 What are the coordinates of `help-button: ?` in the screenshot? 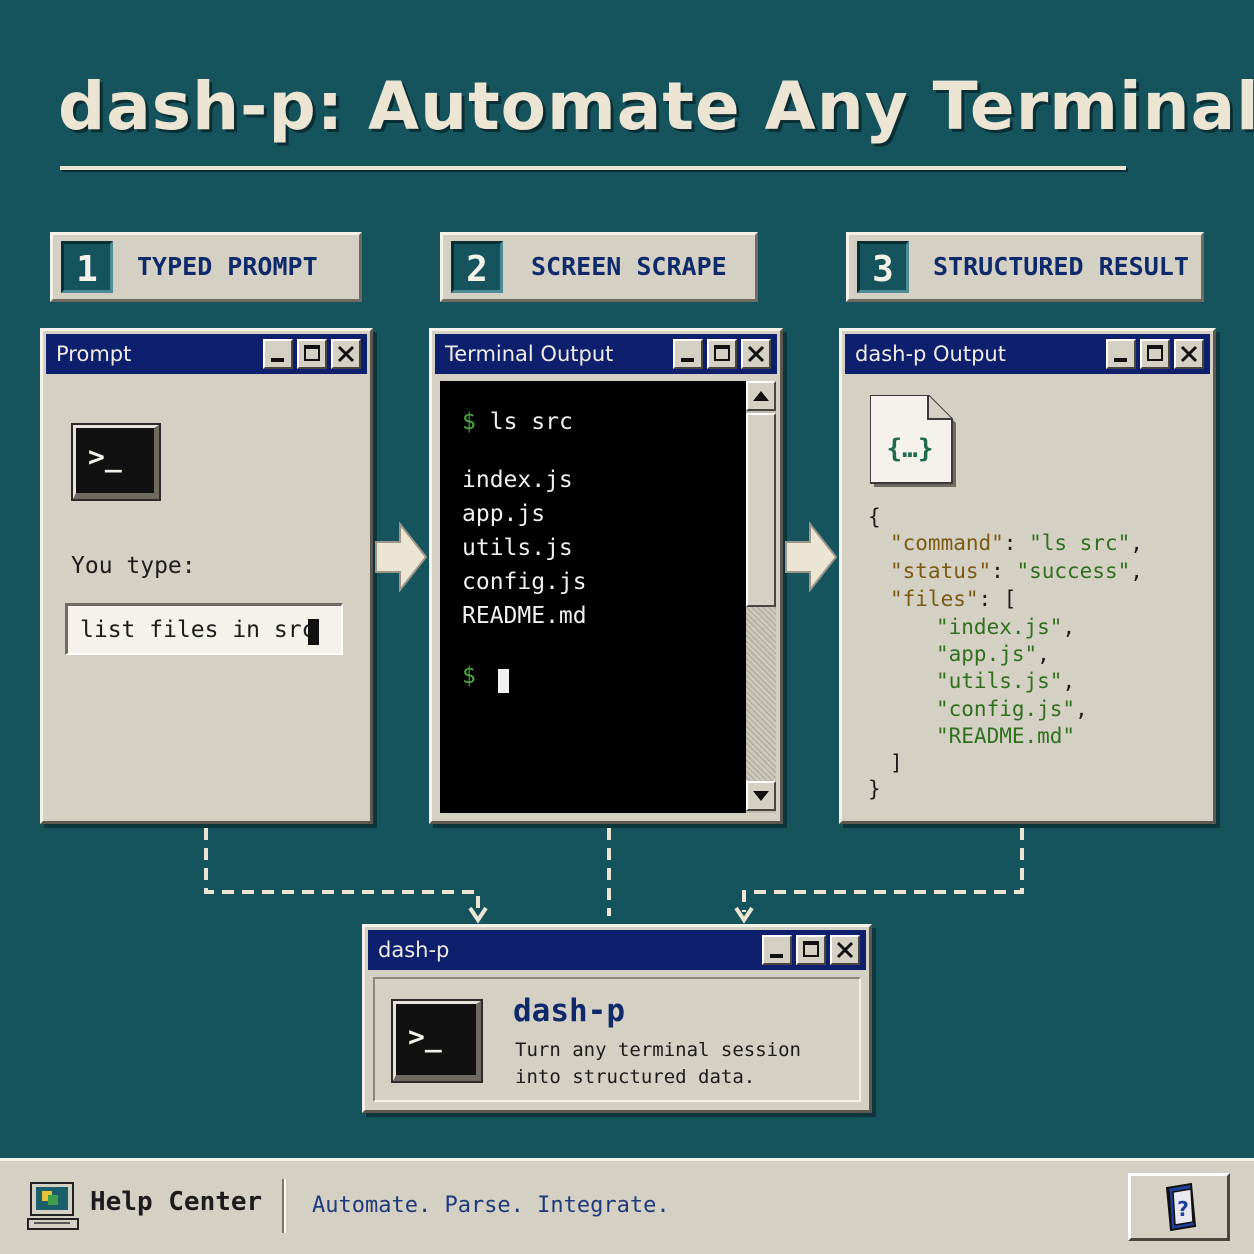 It's located at (1179, 1207).